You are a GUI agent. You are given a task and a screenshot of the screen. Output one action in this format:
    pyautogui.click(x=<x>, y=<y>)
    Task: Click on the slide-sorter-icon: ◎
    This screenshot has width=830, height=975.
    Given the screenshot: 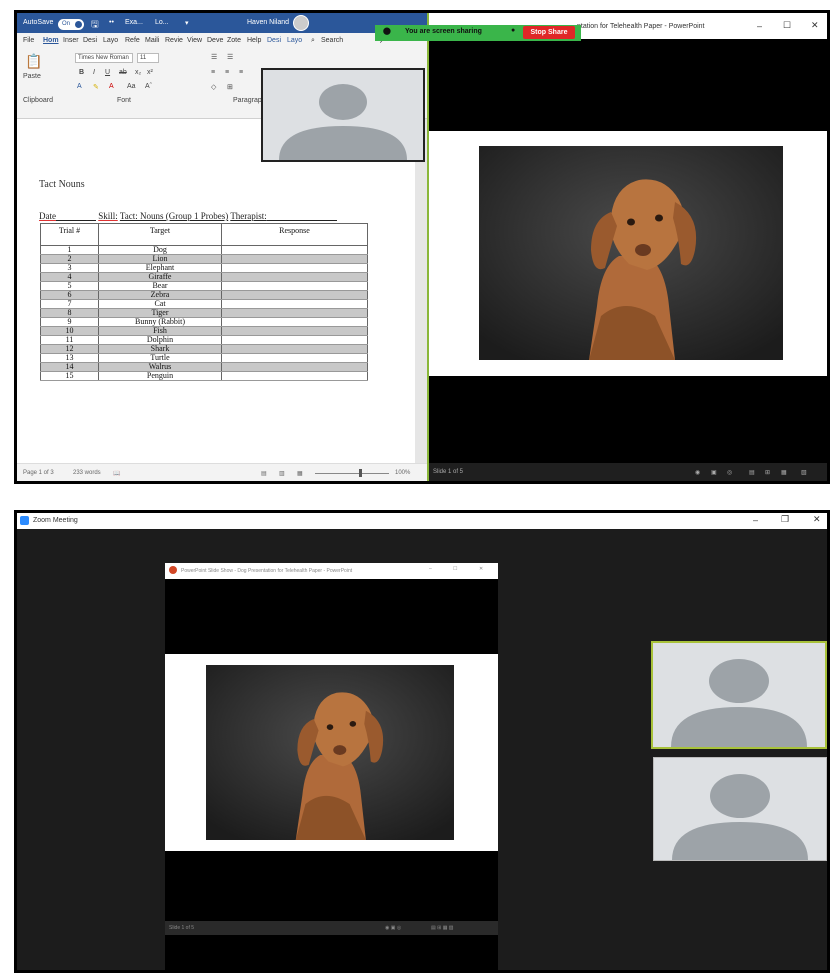 What is the action you would take?
    pyautogui.click(x=729, y=472)
    